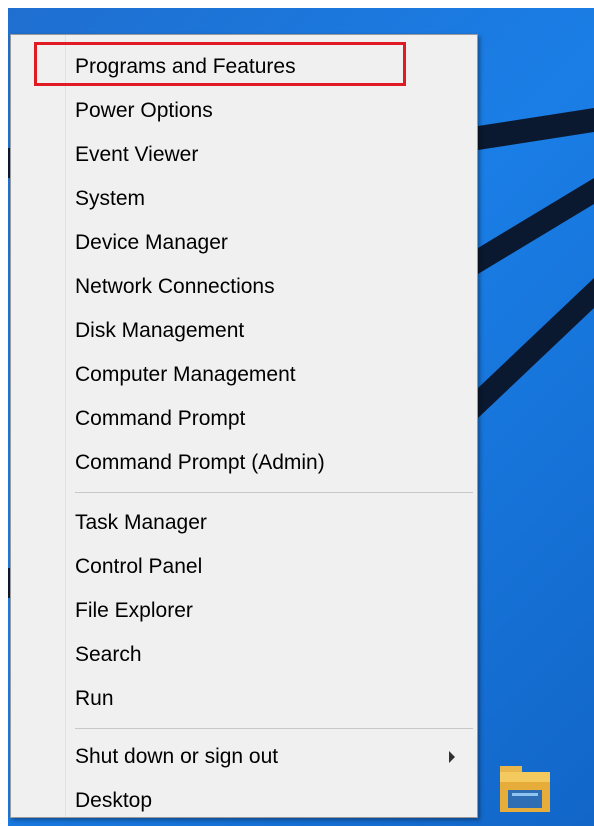  Describe the element at coordinates (244, 155) in the screenshot. I see `menu-item-event-viewer: Event Viewer` at that location.